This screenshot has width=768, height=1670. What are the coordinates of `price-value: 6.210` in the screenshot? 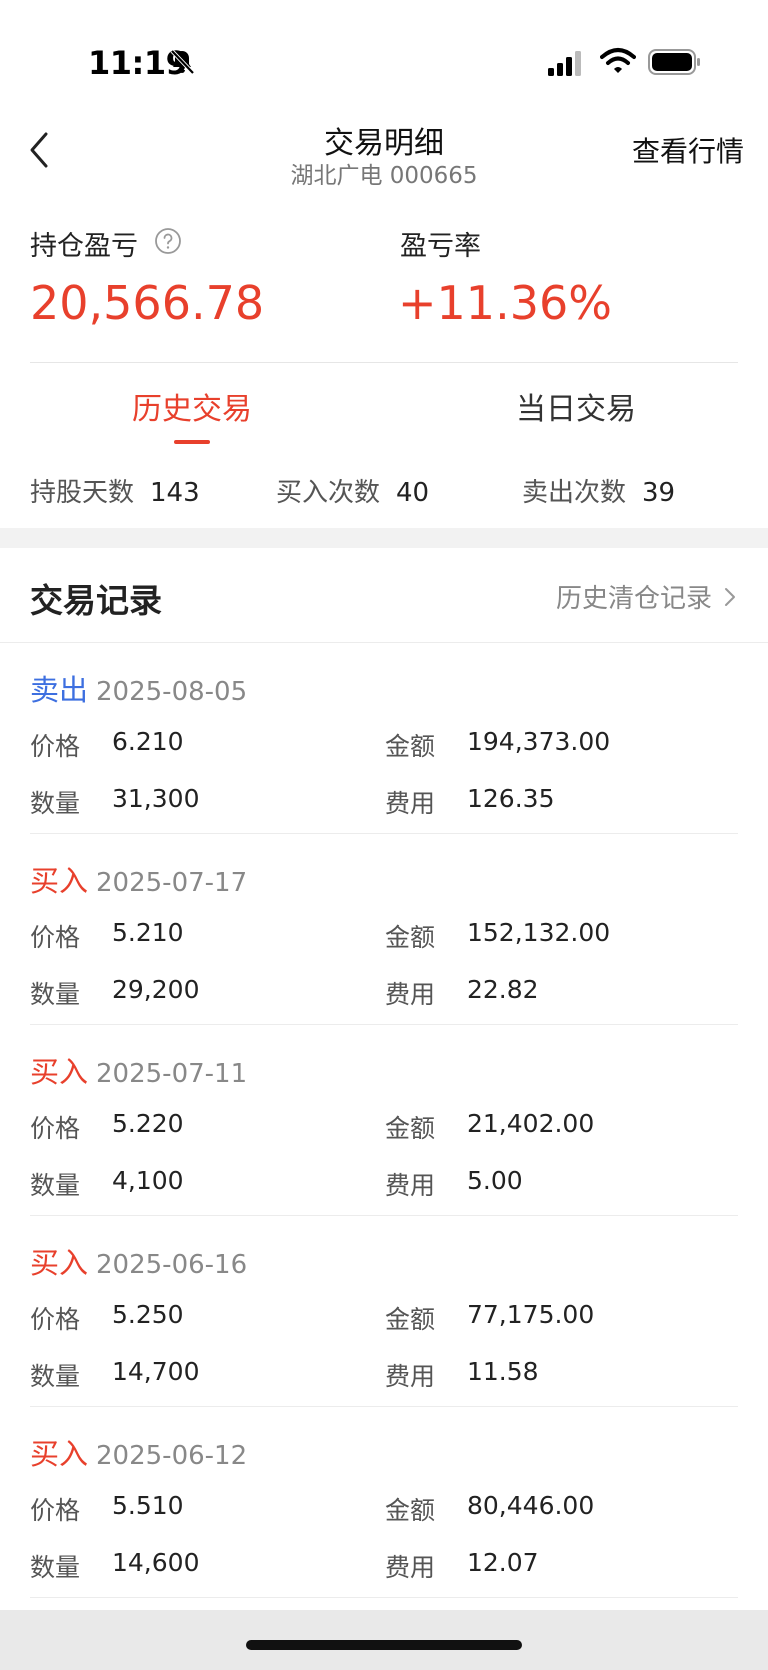 It's located at (148, 741).